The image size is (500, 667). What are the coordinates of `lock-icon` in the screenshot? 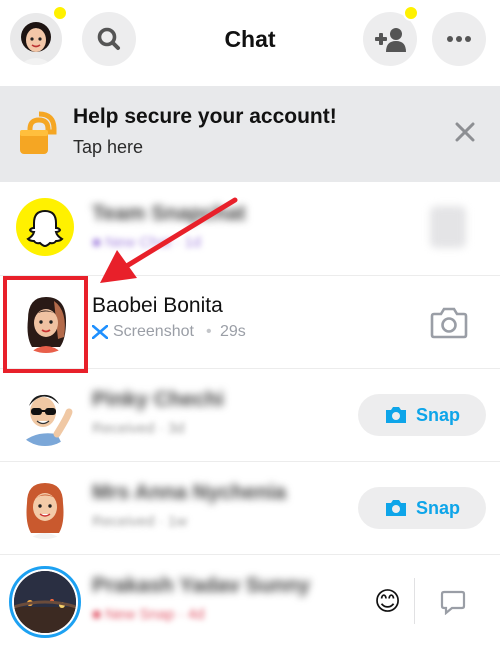 It's located at (38, 132).